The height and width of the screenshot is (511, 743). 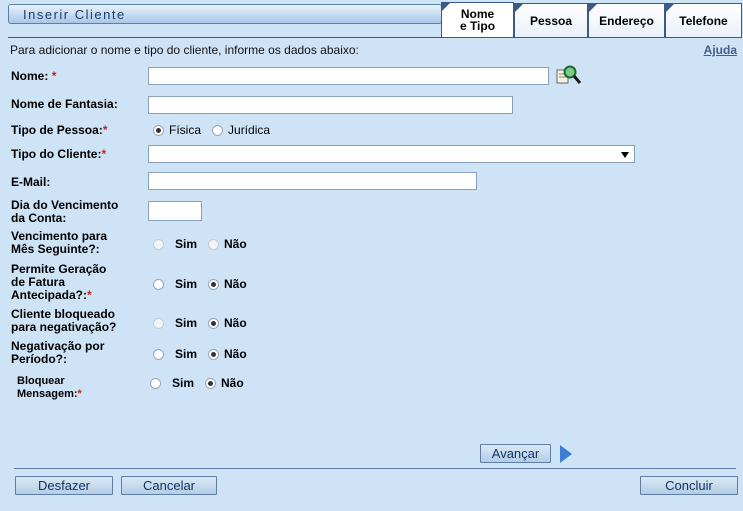 I want to click on label-line: Período?:, so click(x=39, y=359).